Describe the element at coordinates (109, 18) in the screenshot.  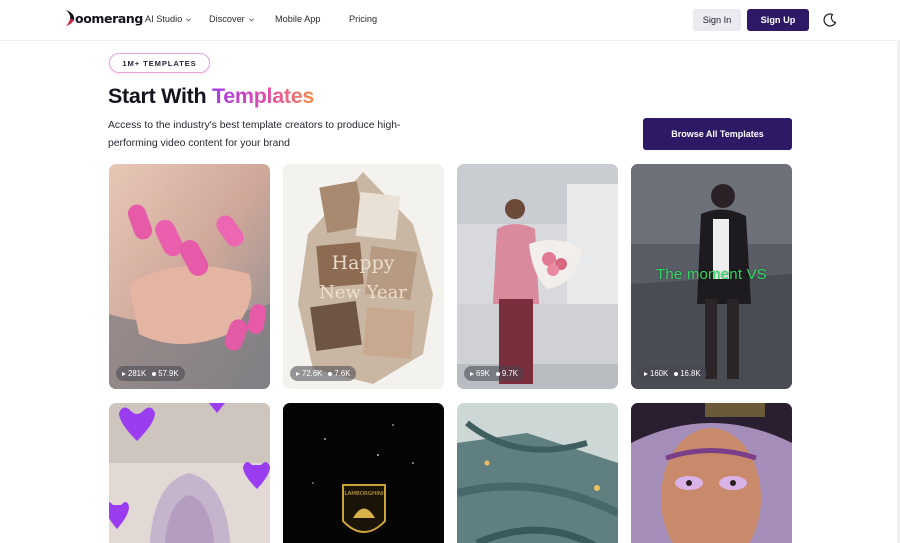
I see `logo-text: oomerang` at that location.